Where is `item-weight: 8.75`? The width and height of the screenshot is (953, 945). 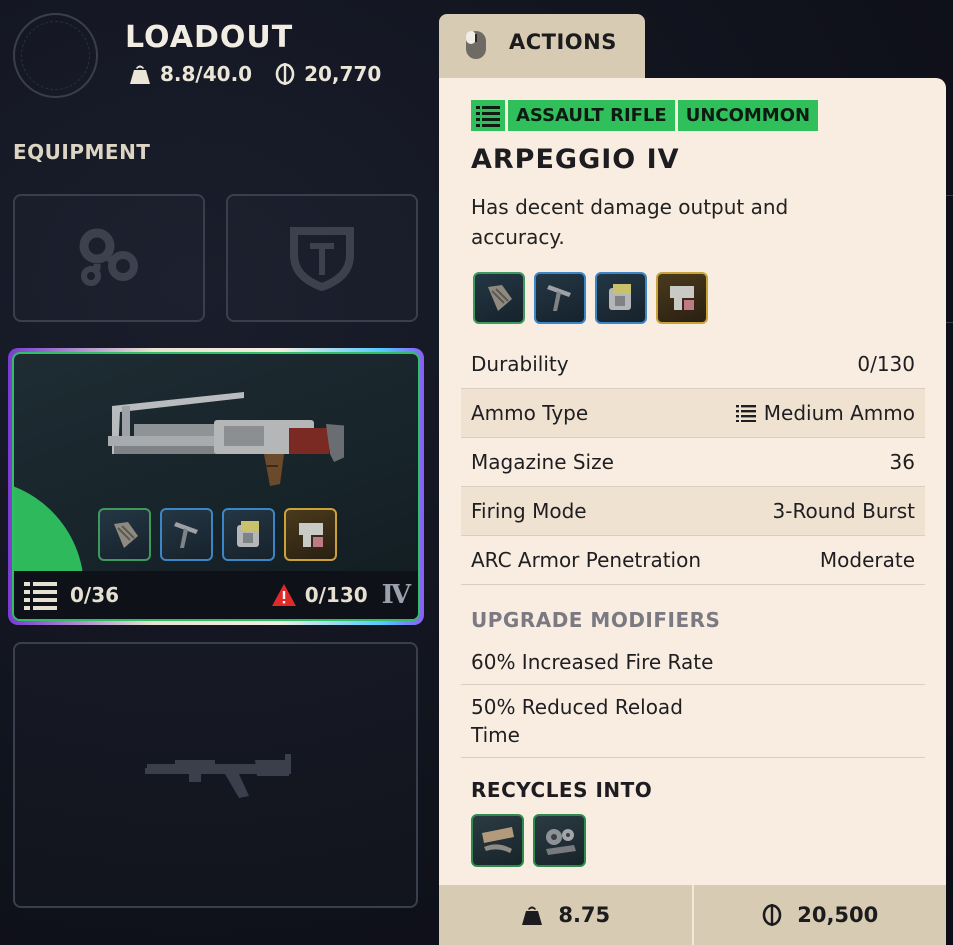
item-weight: 8.75 is located at coordinates (565, 915).